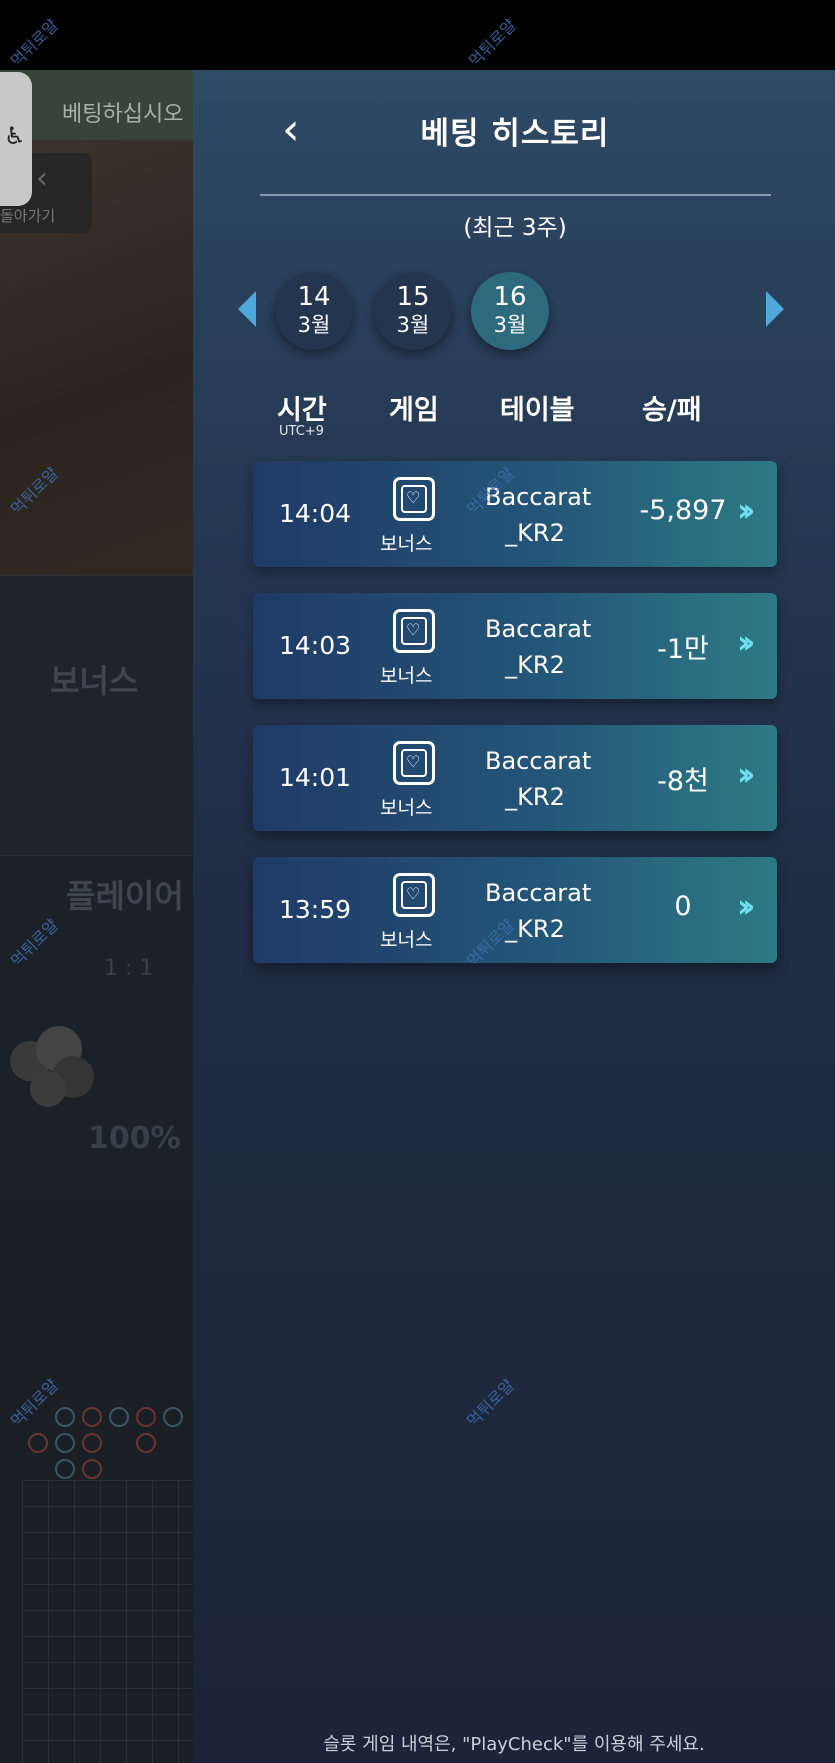 The width and height of the screenshot is (835, 1763). What do you see at coordinates (42, 178) in the screenshot?
I see `chevron-left-icon: ‹` at bounding box center [42, 178].